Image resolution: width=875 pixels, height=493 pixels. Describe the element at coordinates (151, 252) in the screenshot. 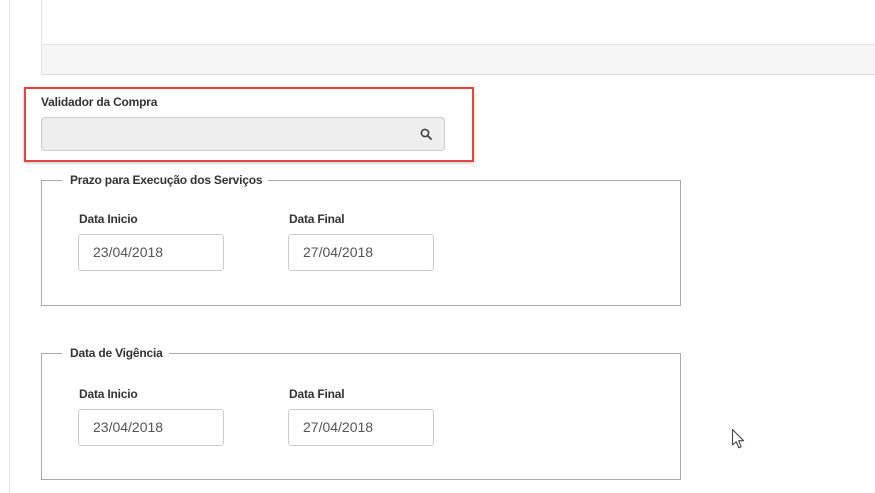

I see `prazo-data-inicio-input: 23/04/2018` at that location.